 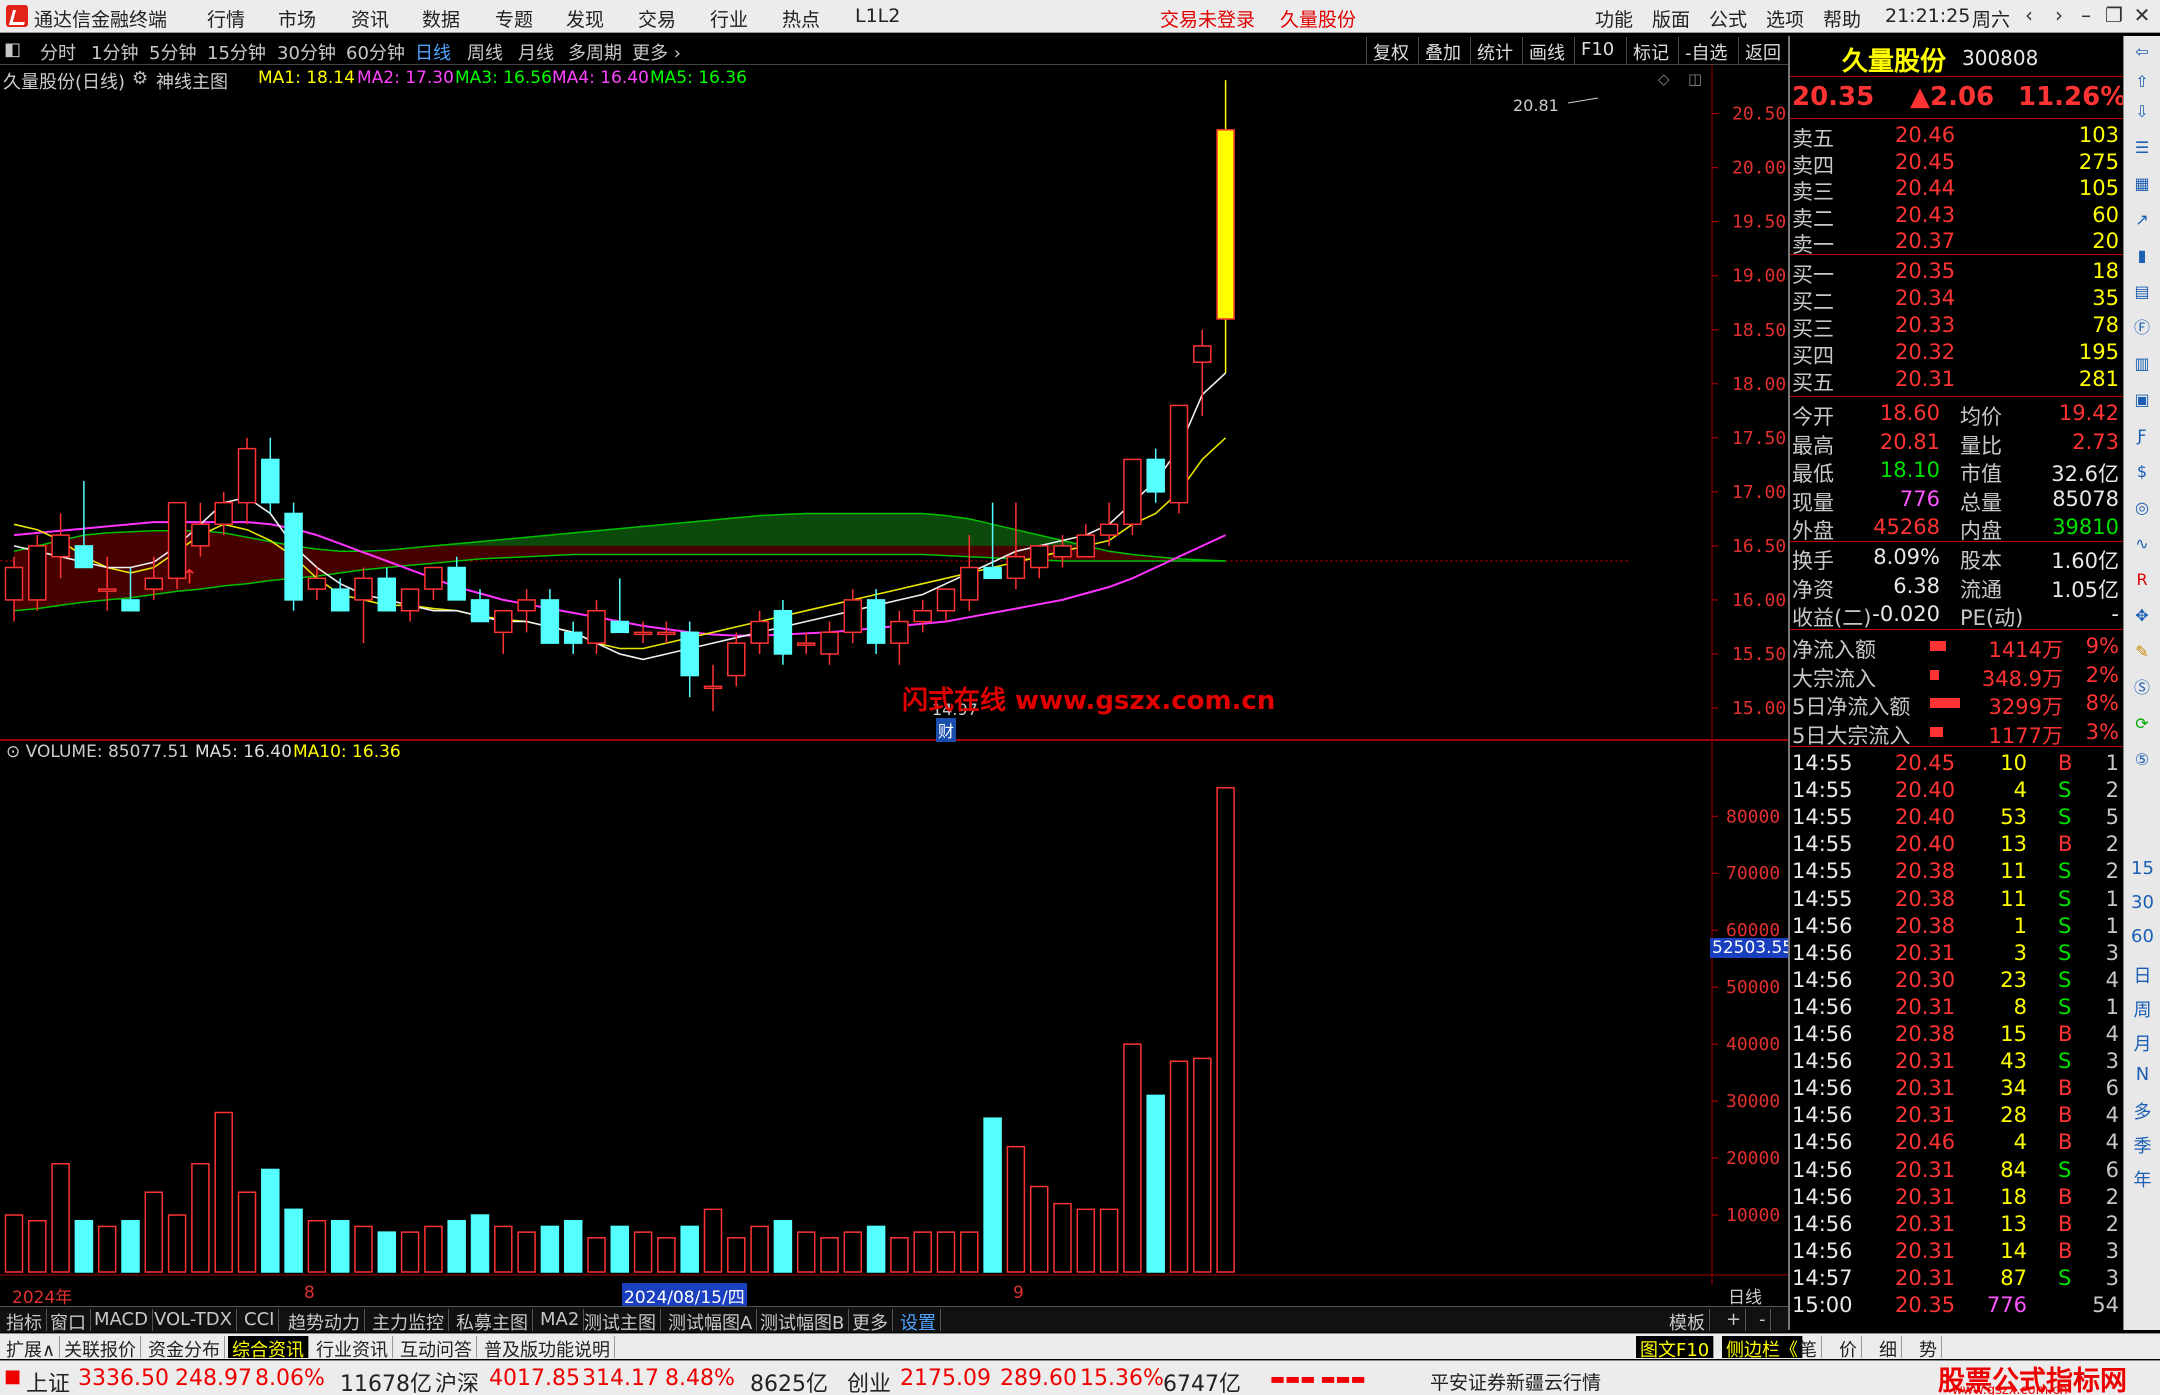 I want to click on back-button: 返回, so click(x=1762, y=50).